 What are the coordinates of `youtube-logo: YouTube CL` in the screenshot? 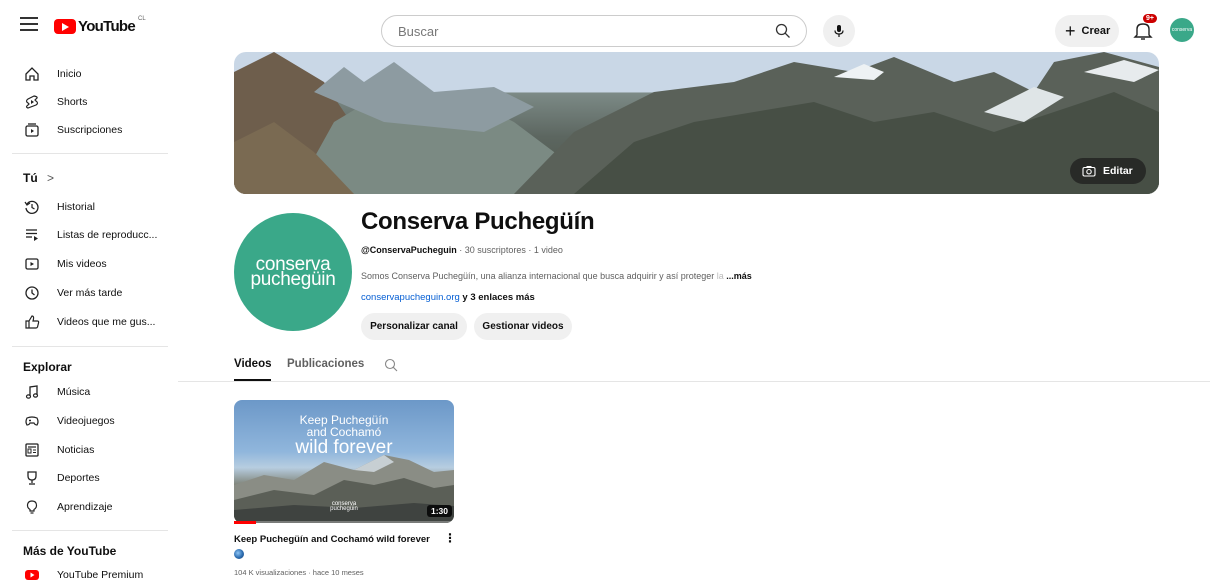 It's located at (100, 25).